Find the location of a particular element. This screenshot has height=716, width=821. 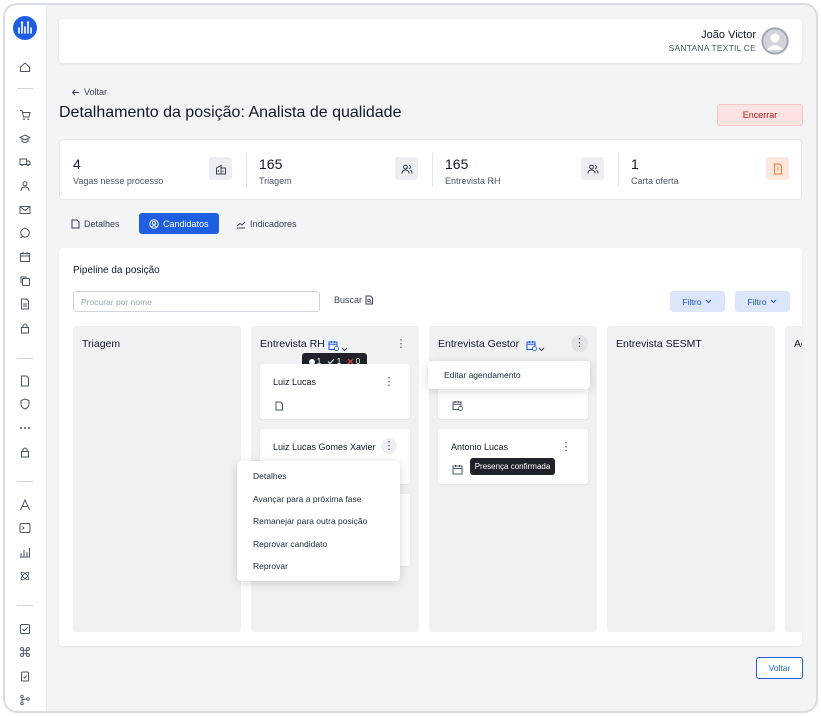

checkbox-icon is located at coordinates (25, 629).